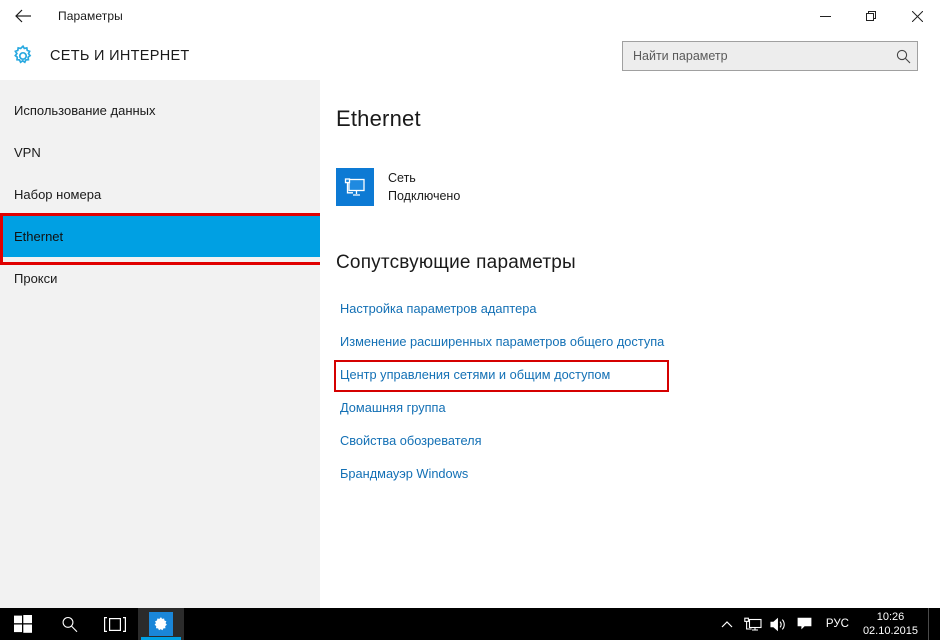 This screenshot has height=640, width=940. What do you see at coordinates (90, 16) in the screenshot?
I see `window-title: Параметры` at bounding box center [90, 16].